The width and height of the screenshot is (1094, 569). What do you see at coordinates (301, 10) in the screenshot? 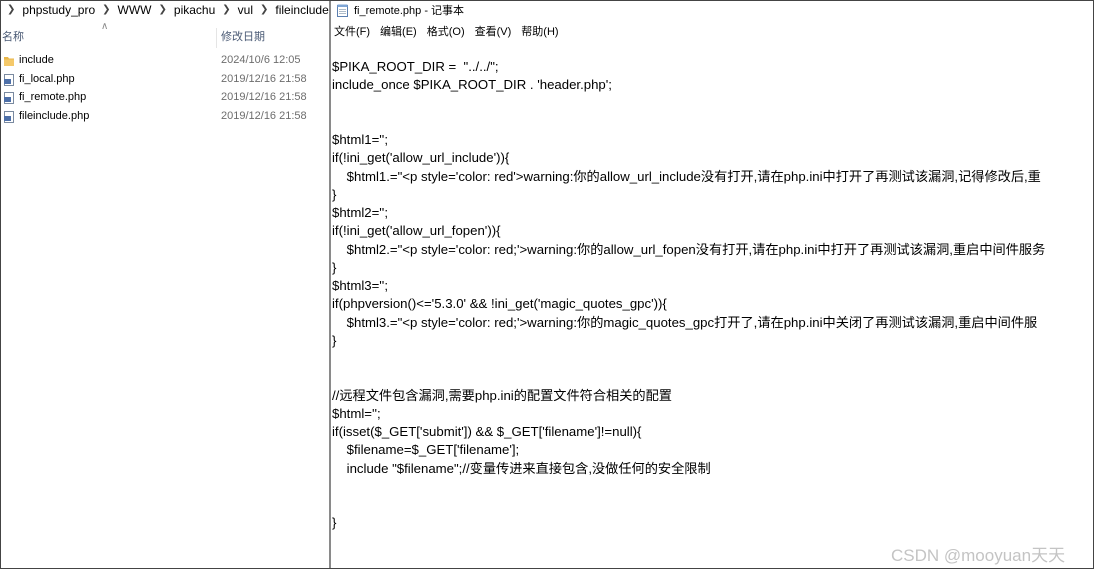
I see `breadcrumb-item-fileinclude: fileinclude` at bounding box center [301, 10].